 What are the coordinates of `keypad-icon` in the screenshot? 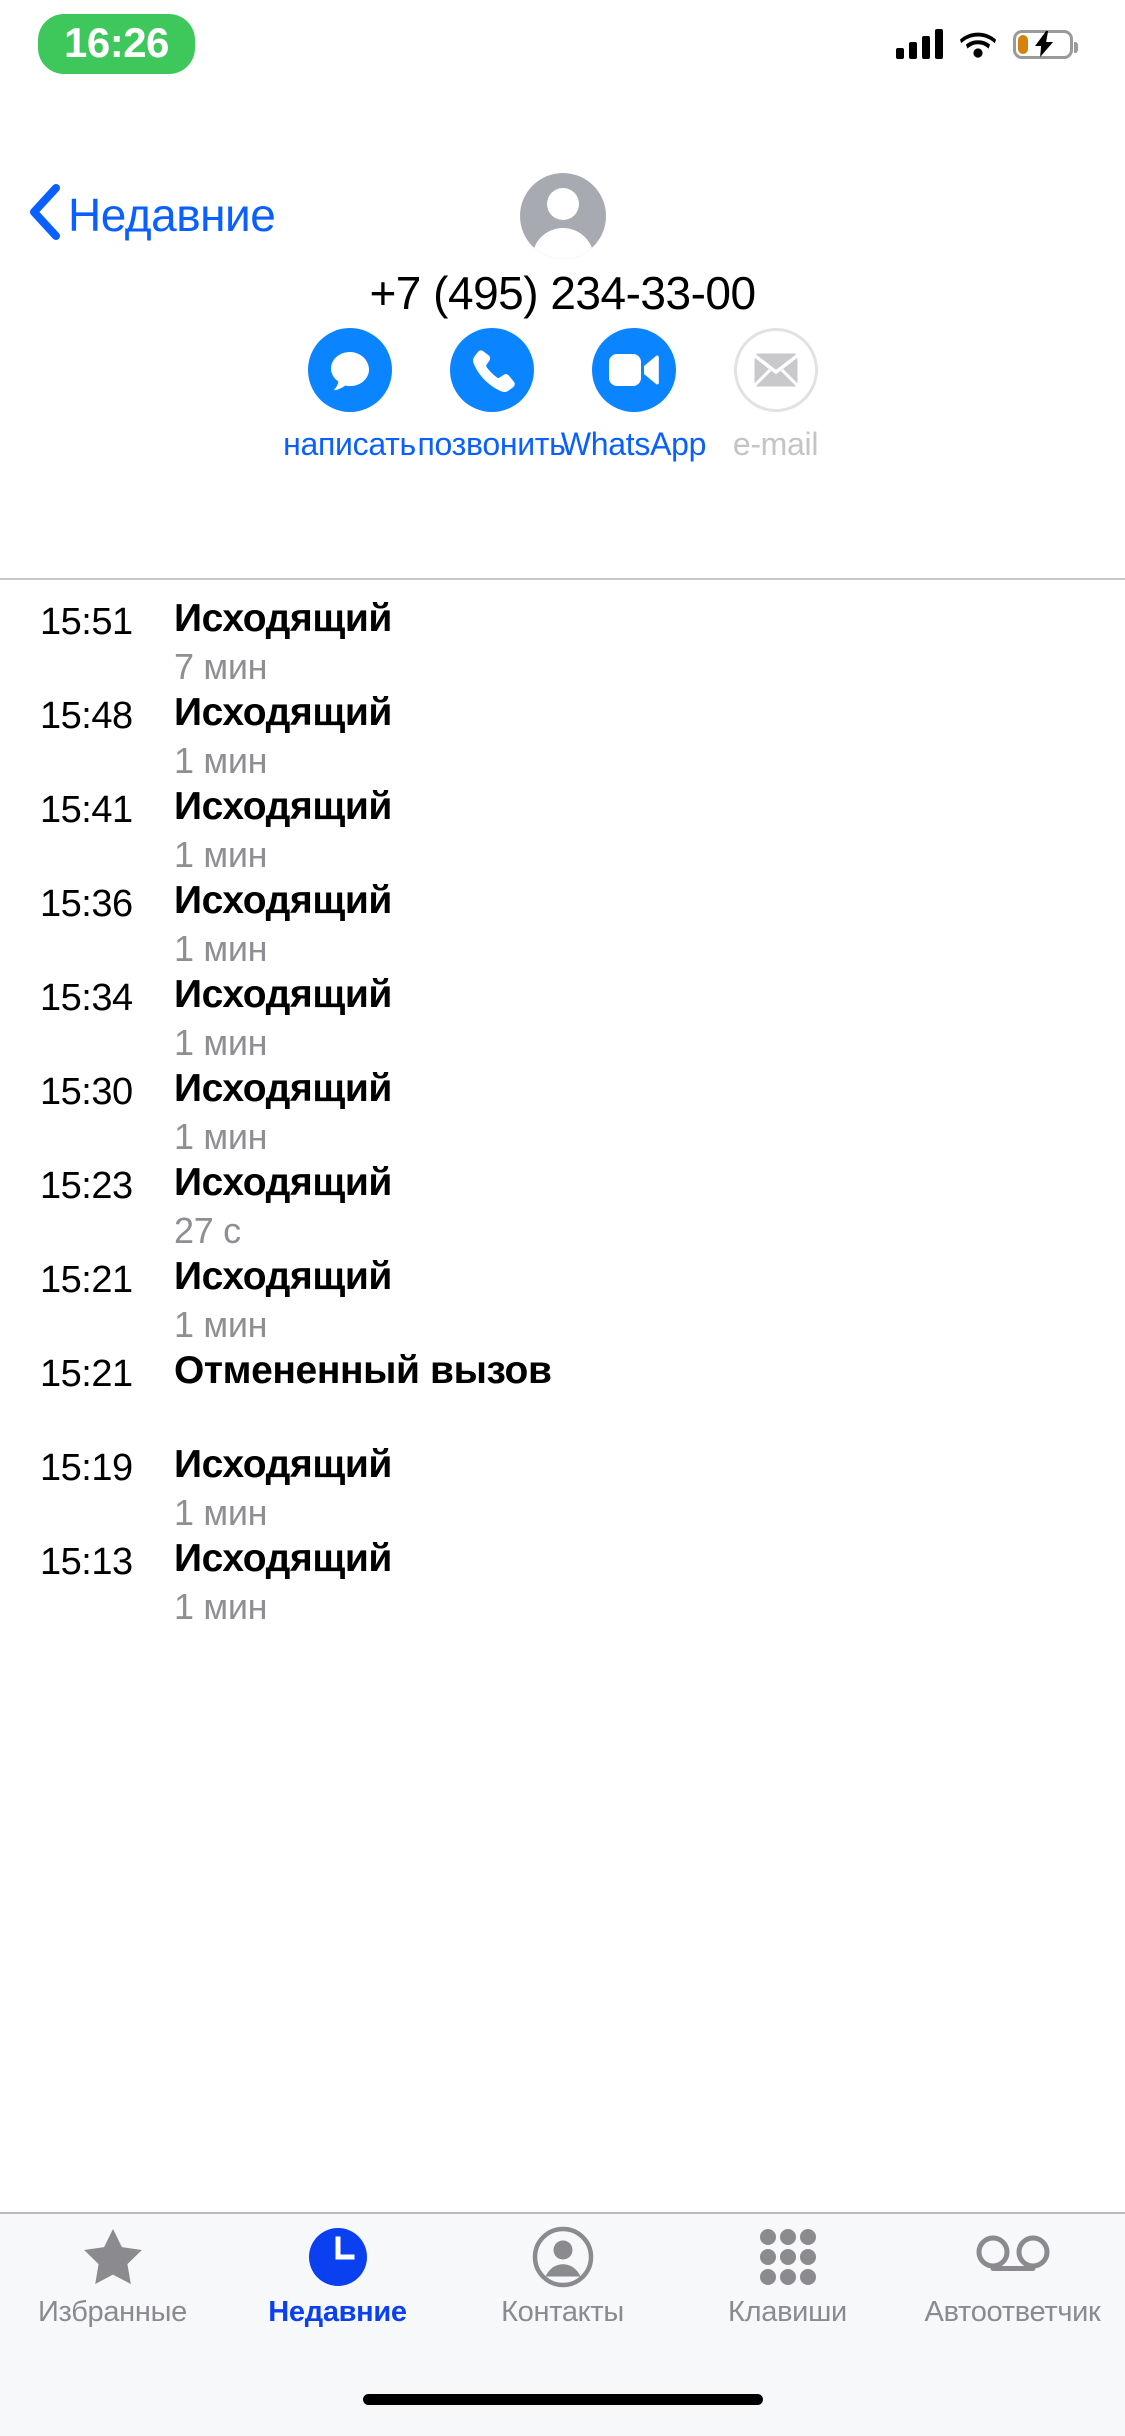 It's located at (788, 2257).